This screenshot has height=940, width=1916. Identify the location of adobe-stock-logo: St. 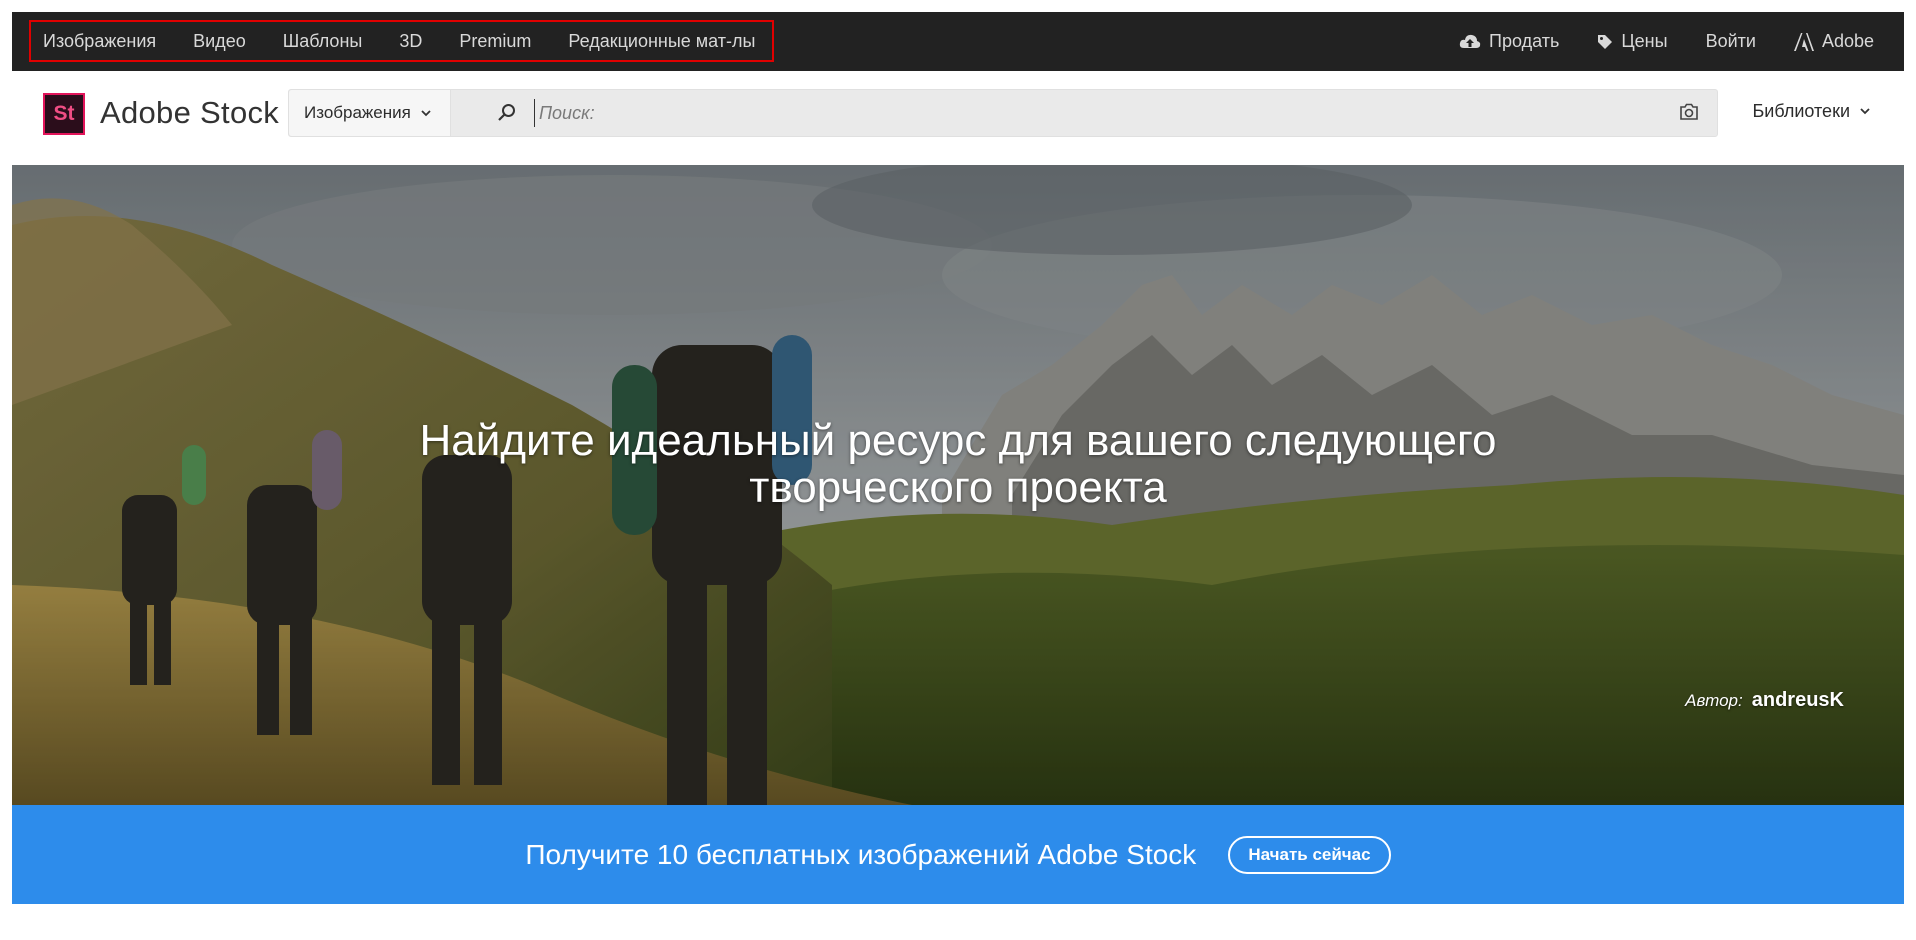
(64, 114).